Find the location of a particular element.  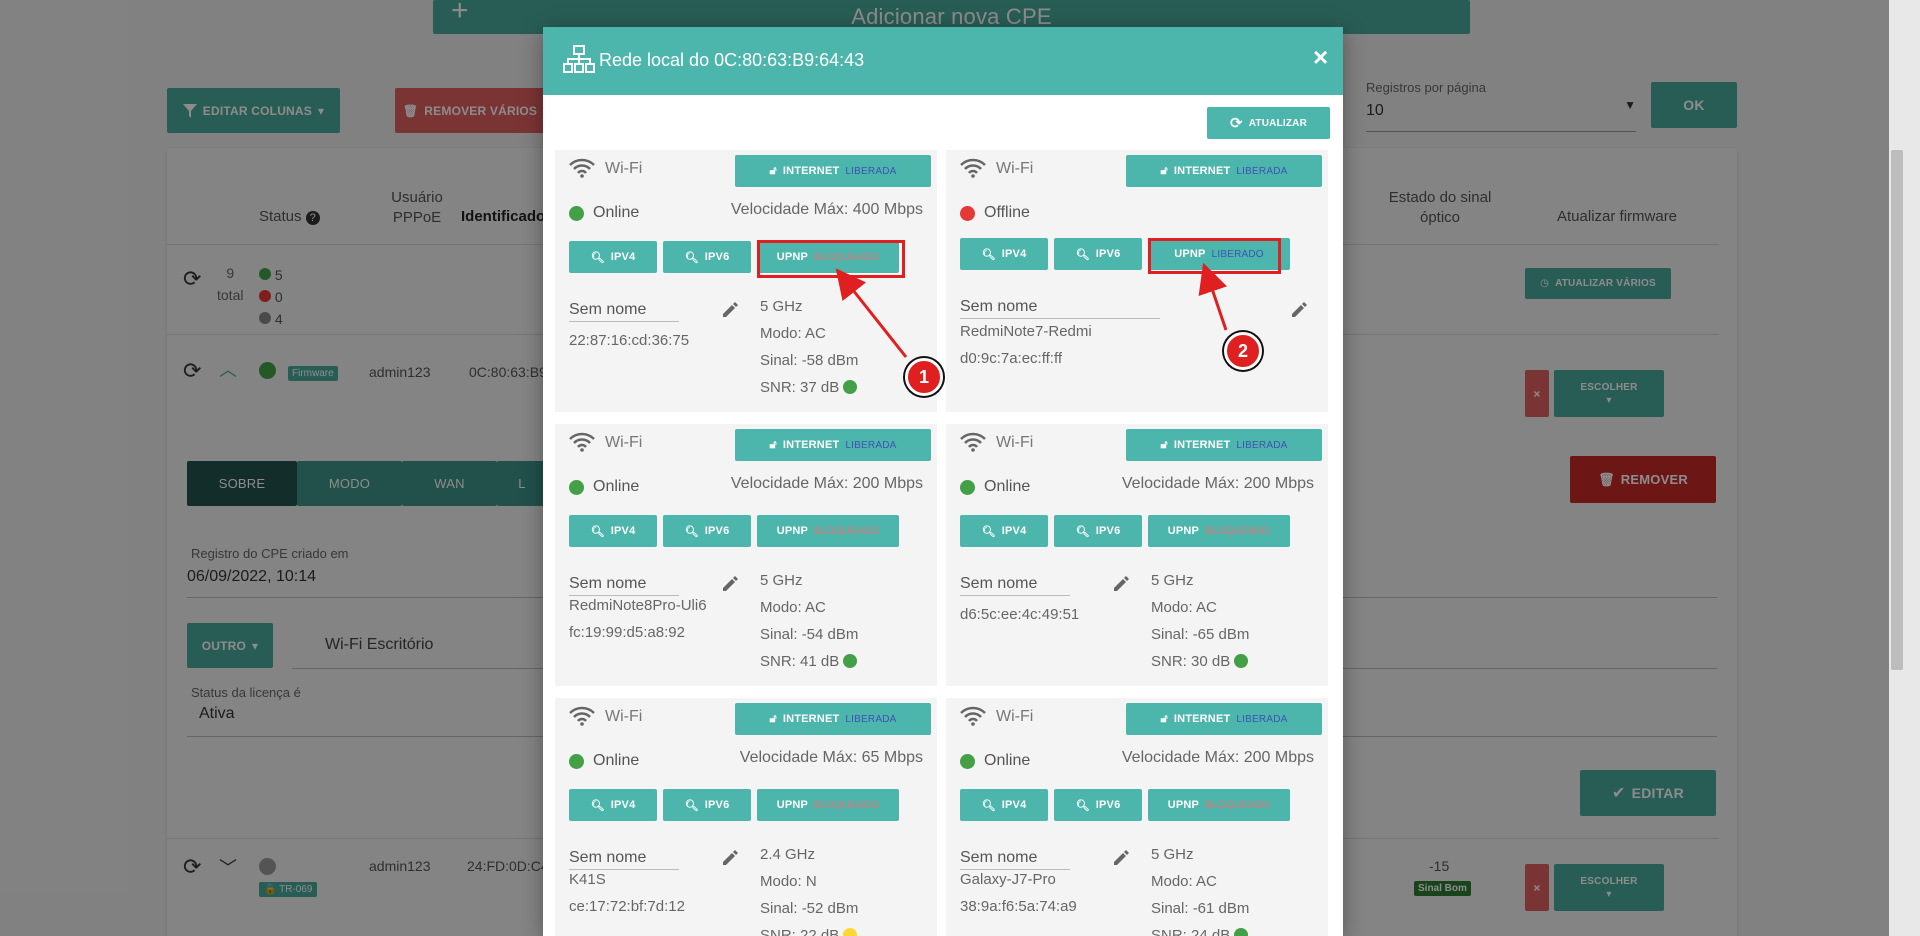

annotation-marker-2: 2 is located at coordinates (1243, 351).